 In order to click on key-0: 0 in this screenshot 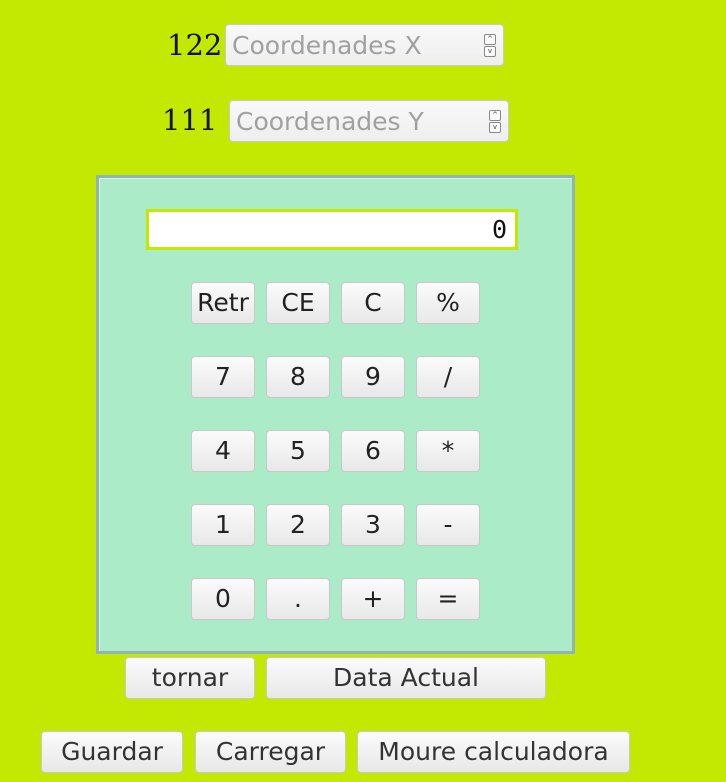, I will do `click(223, 599)`.